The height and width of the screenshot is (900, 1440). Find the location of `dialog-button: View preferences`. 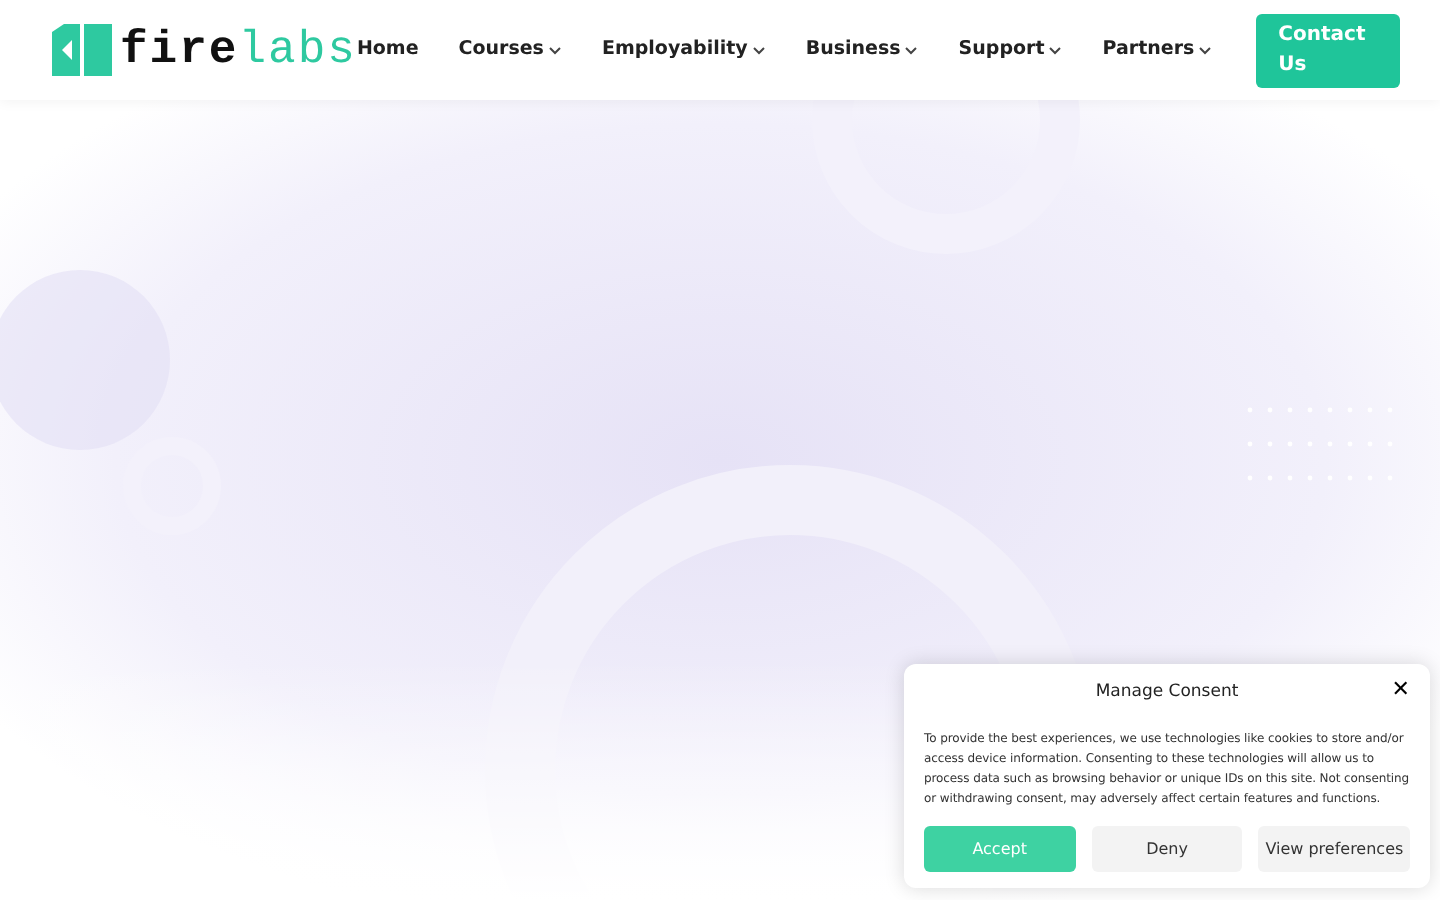

dialog-button: View preferences is located at coordinates (1334, 849).